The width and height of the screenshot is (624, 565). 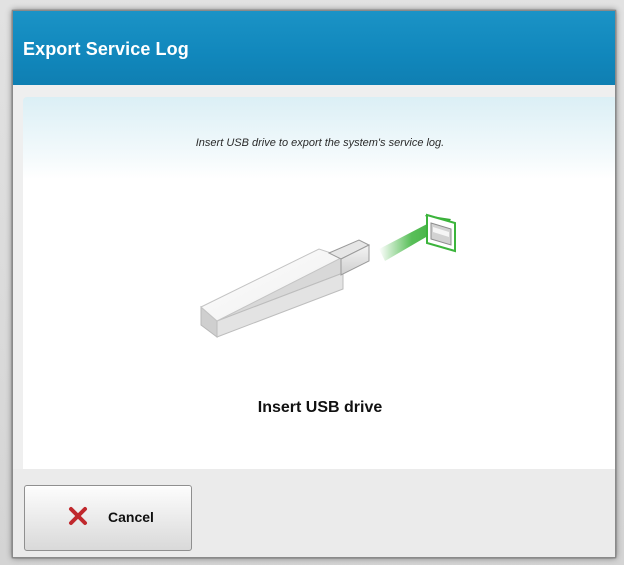 I want to click on close-icon, so click(x=78, y=516).